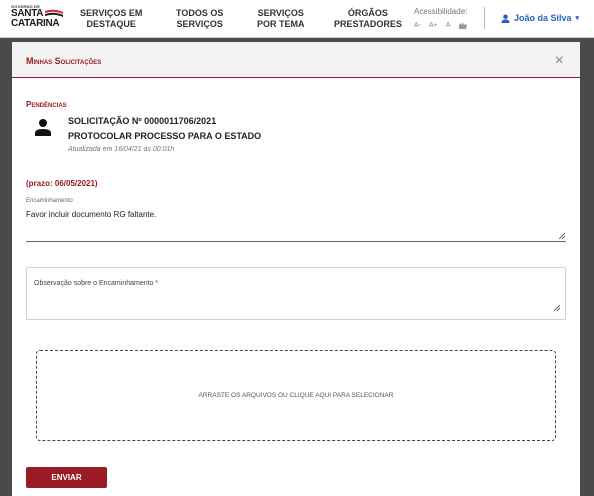  I want to click on pending-section-label: Pendências, so click(46, 104).